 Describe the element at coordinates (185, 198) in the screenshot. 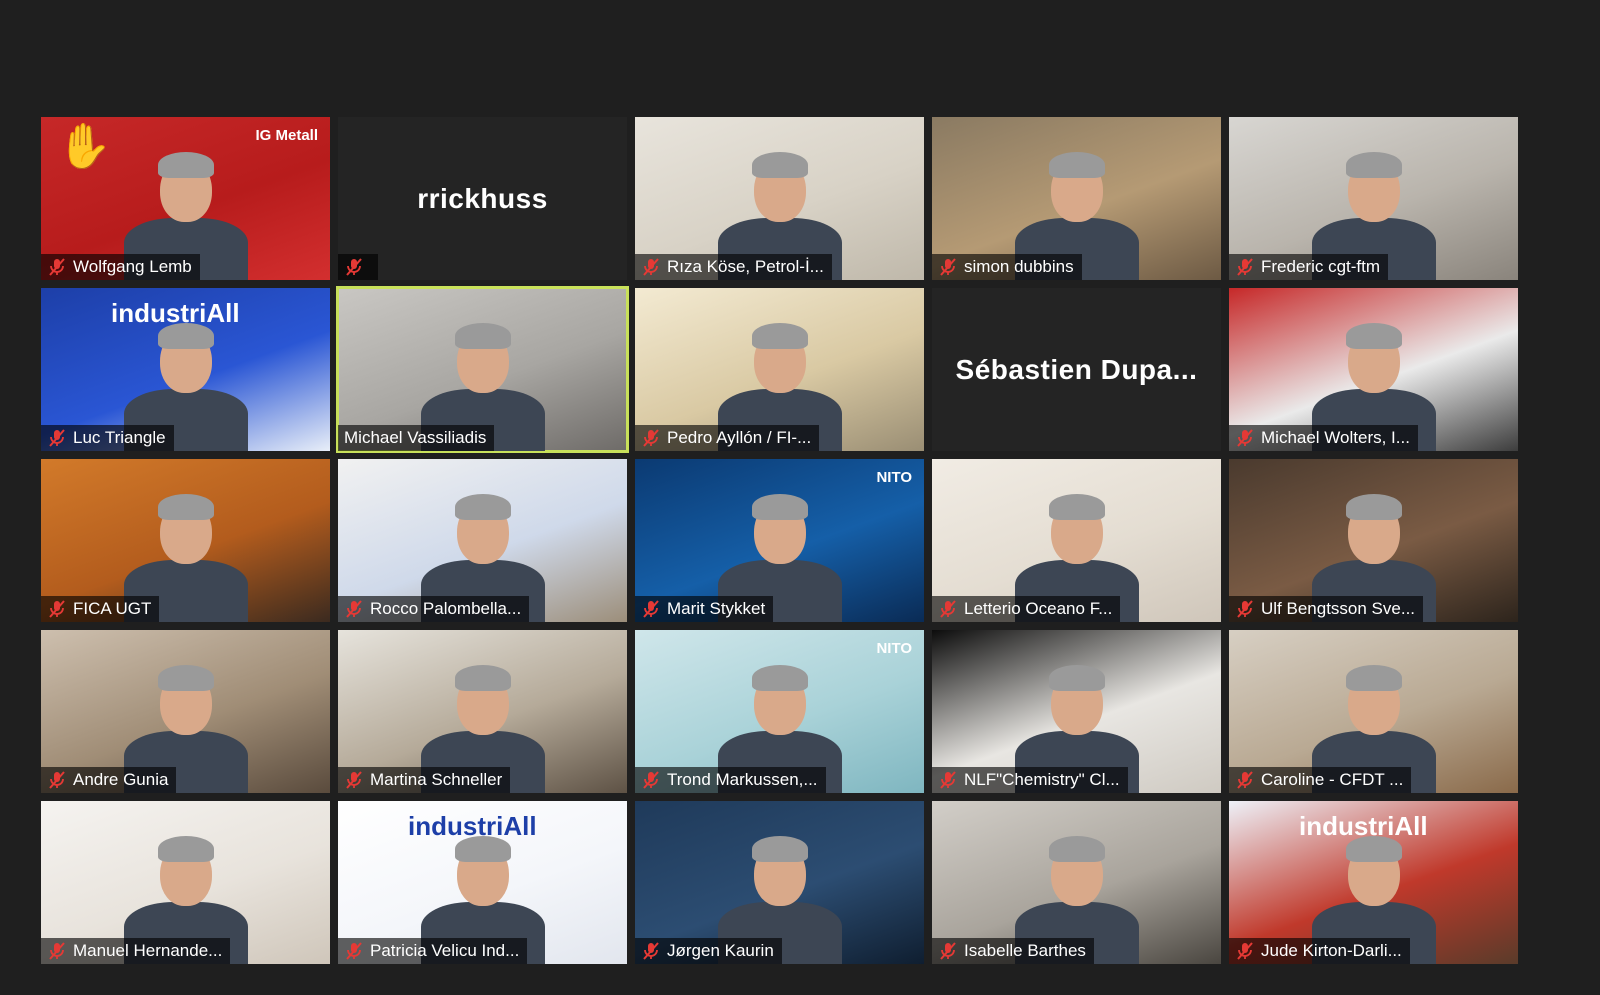

I see `participant-tile: IG Metall Wolfgang Lemb ✋` at that location.